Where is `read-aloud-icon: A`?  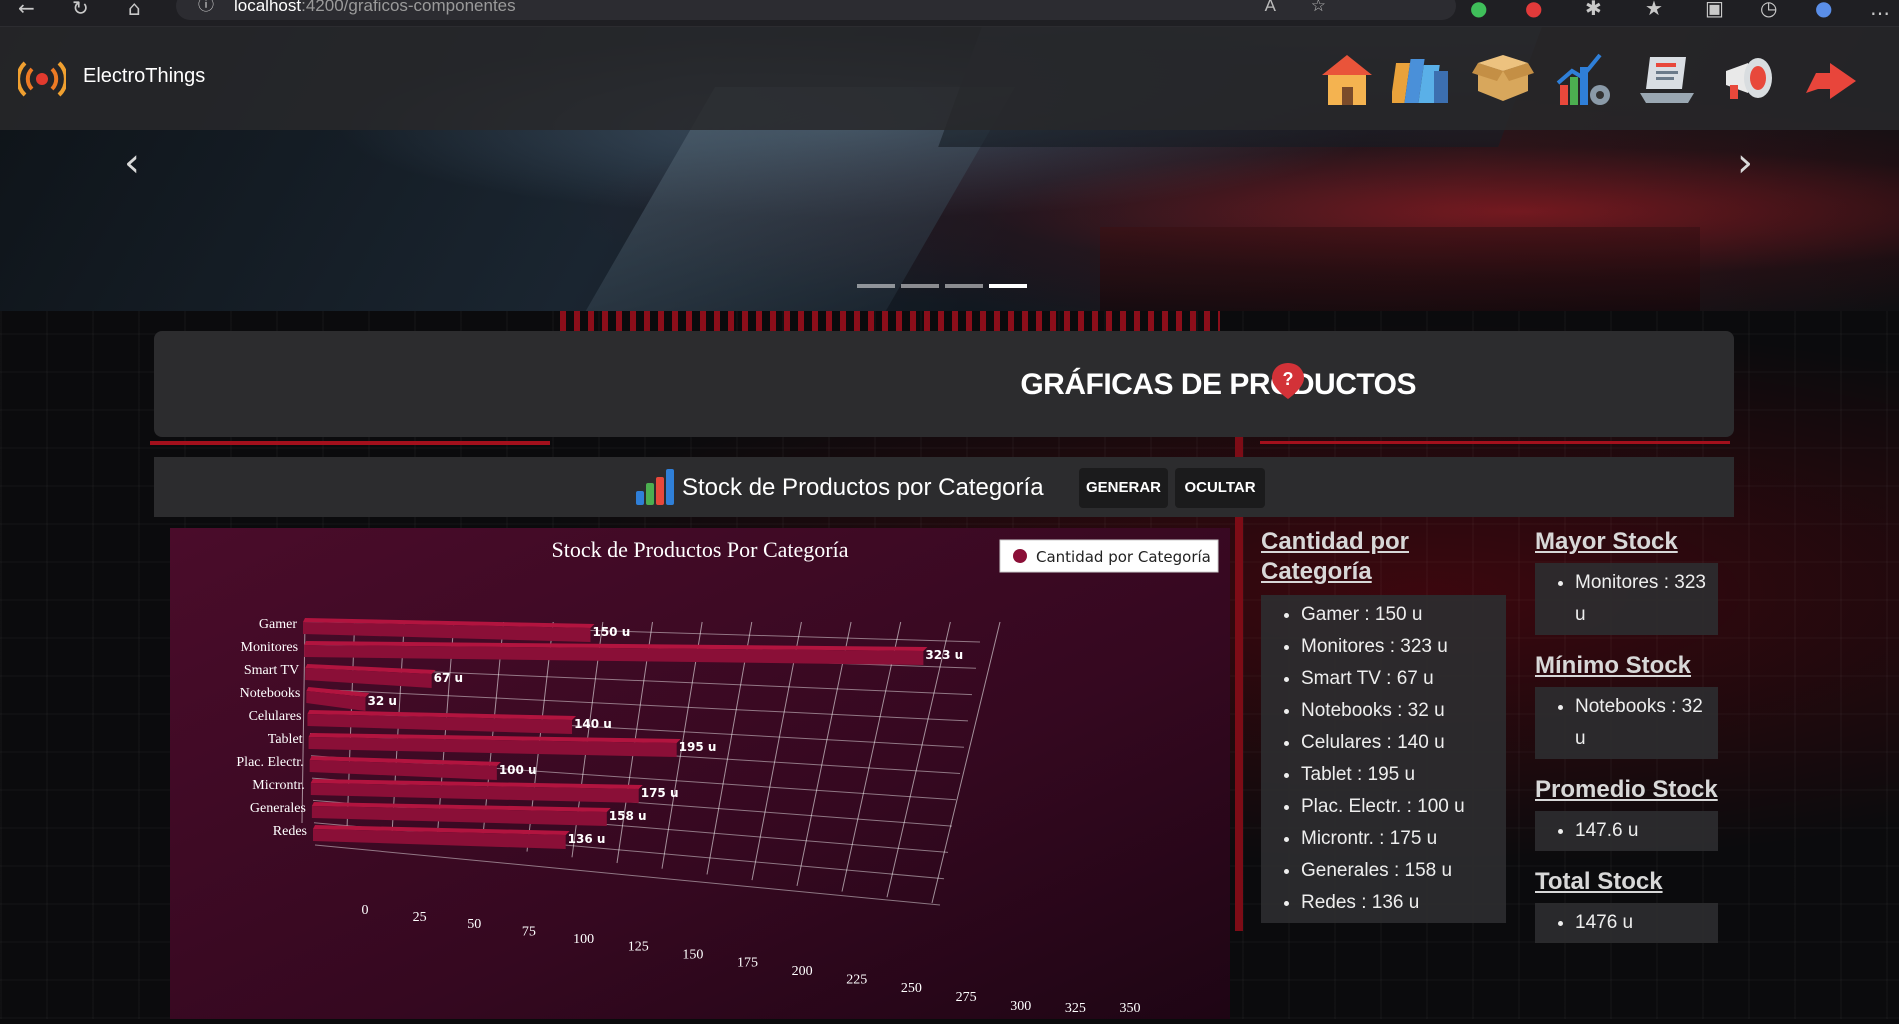 read-aloud-icon: A is located at coordinates (1270, 10).